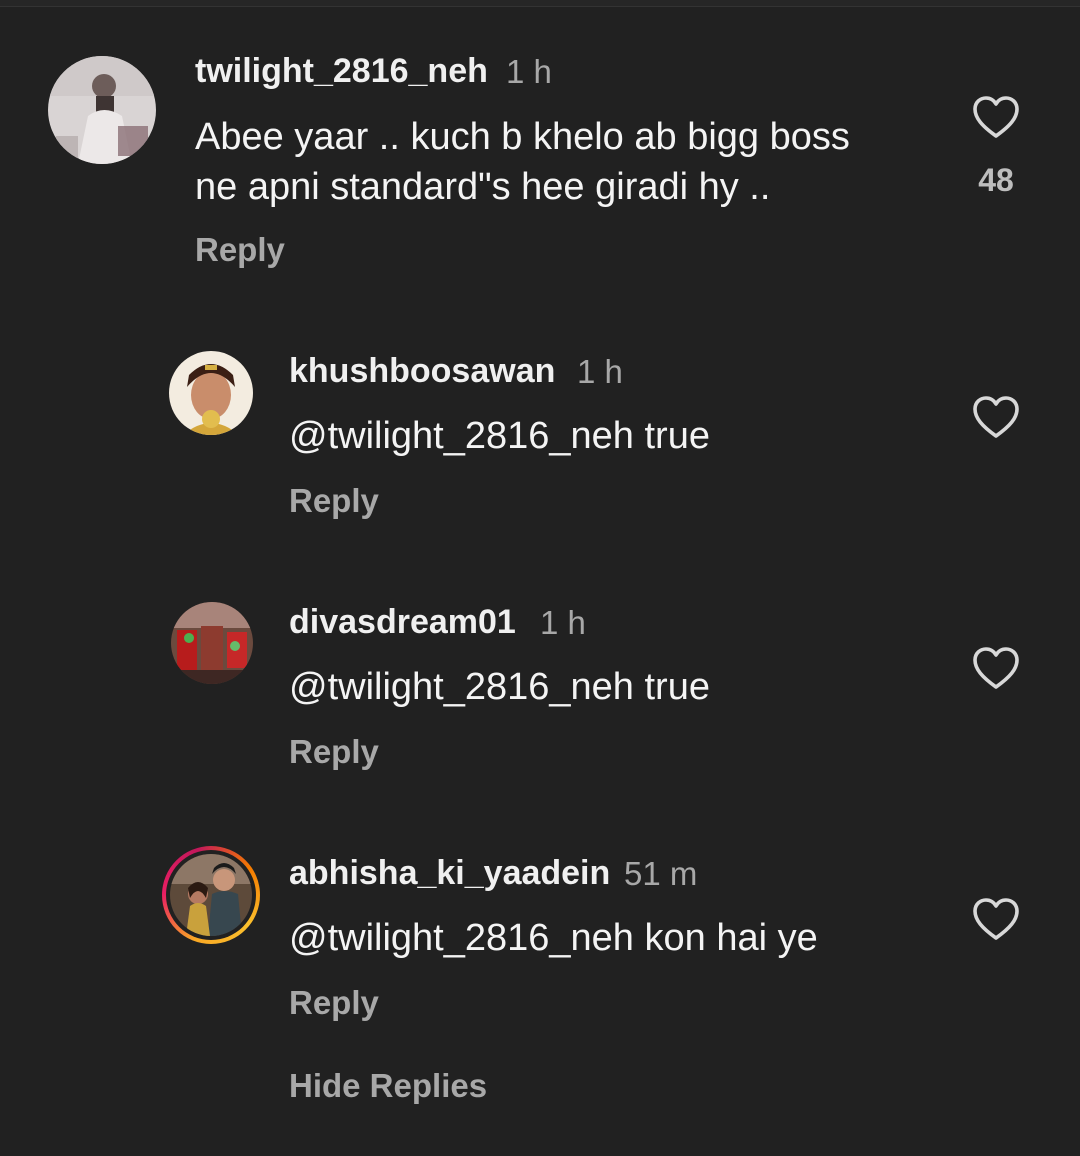  I want to click on top-divider, so click(540, 3).